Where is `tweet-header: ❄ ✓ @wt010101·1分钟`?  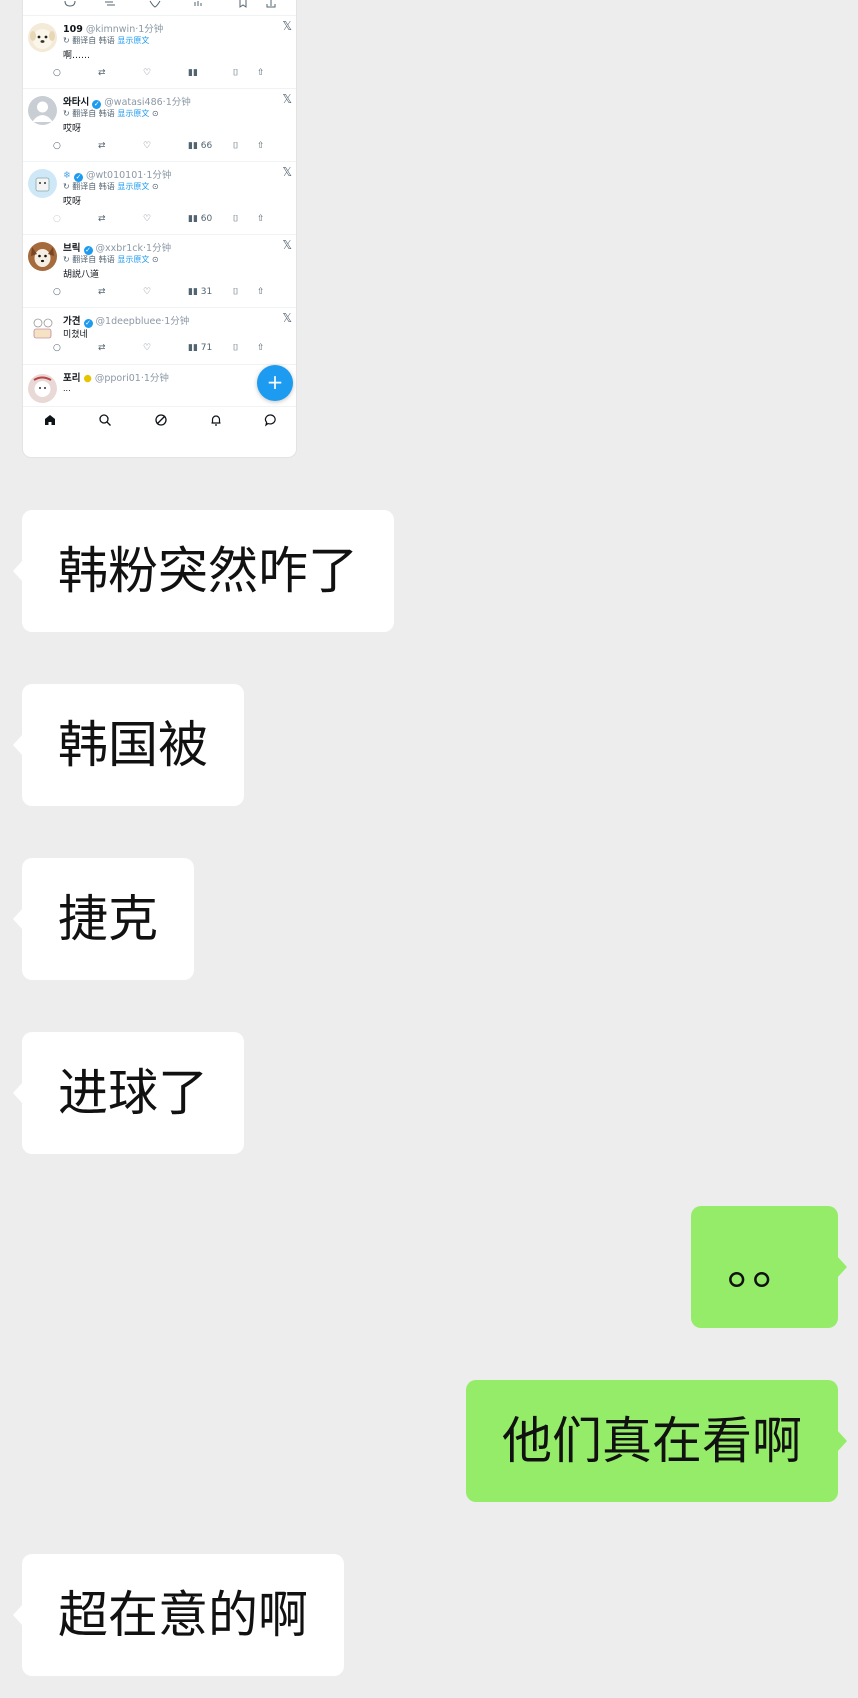
tweet-header: ❄ ✓ @wt010101·1分钟 is located at coordinates (117, 176).